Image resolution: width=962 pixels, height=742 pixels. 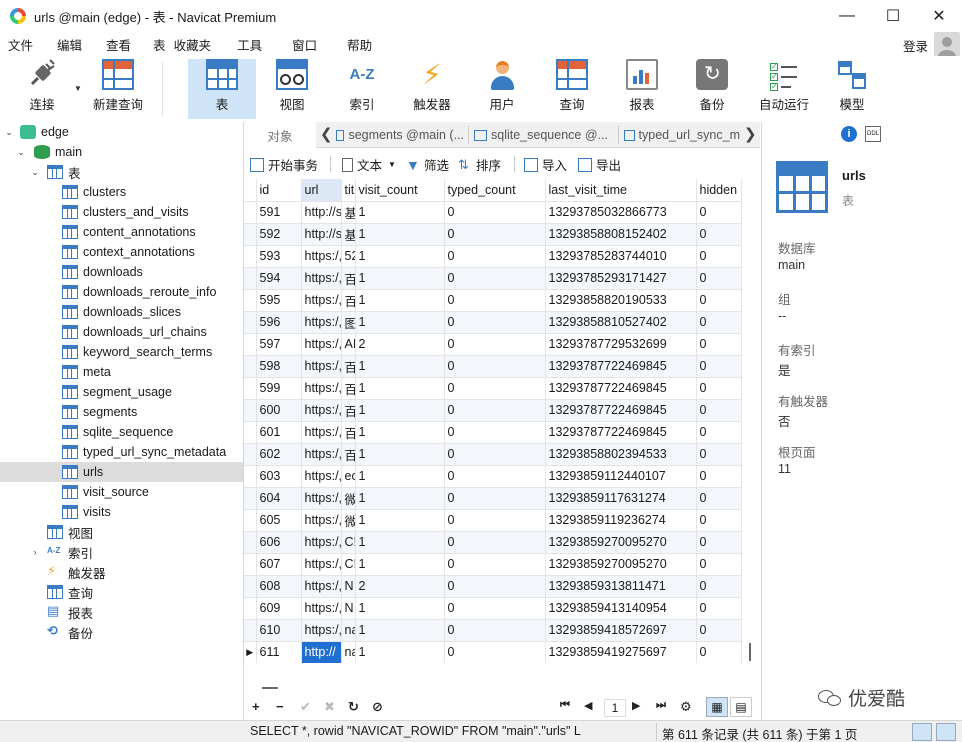 I want to click on table-cell: 13293859418572697, so click(x=621, y=630).